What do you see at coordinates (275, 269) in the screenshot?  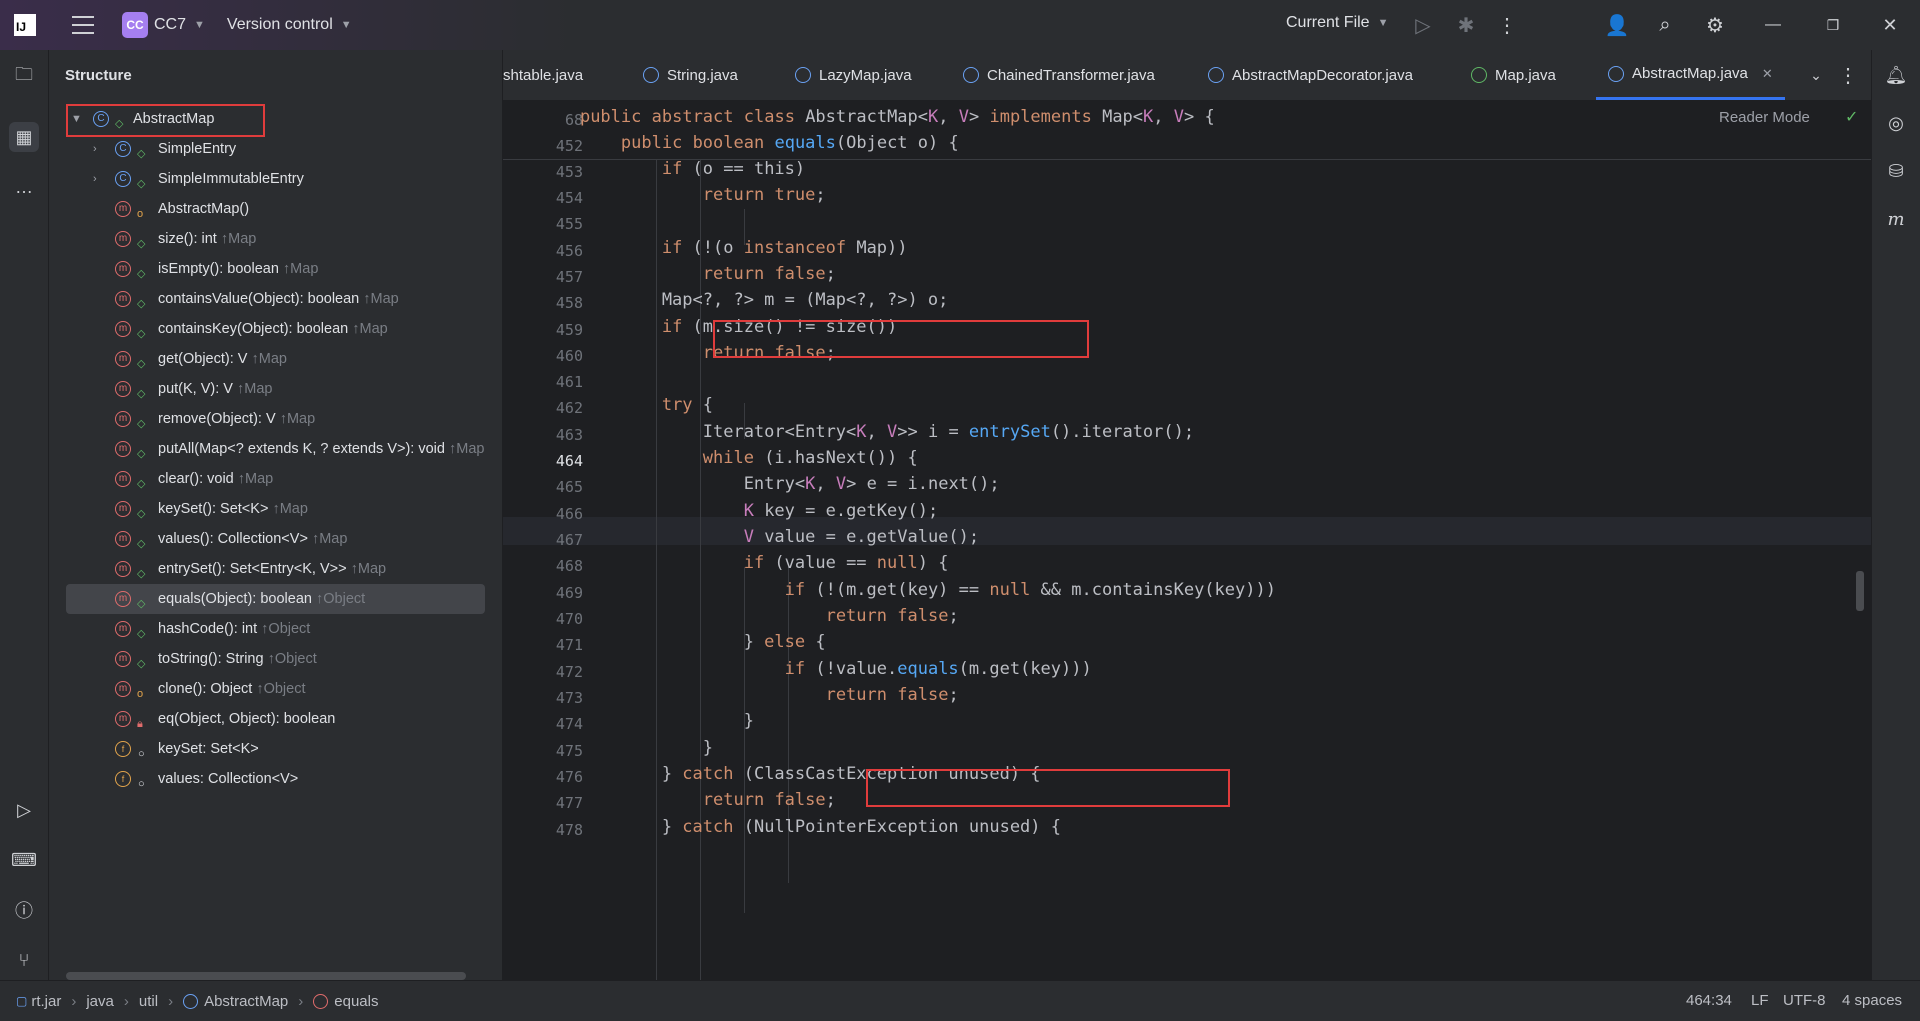 I see `tree-item-method: m ◇ isEmpty(): boolean ↑Map` at bounding box center [275, 269].